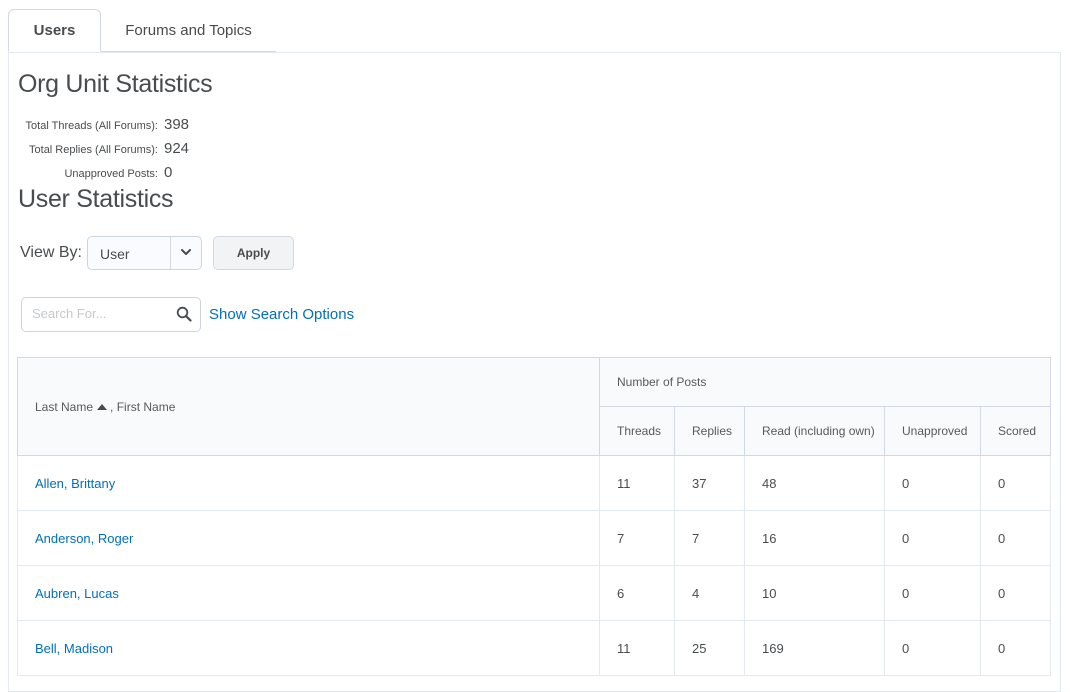 Image resolution: width=1070 pixels, height=692 pixels. What do you see at coordinates (200, 149) in the screenshot?
I see `stat-total-replies: Total Replies (All Forums): 924` at bounding box center [200, 149].